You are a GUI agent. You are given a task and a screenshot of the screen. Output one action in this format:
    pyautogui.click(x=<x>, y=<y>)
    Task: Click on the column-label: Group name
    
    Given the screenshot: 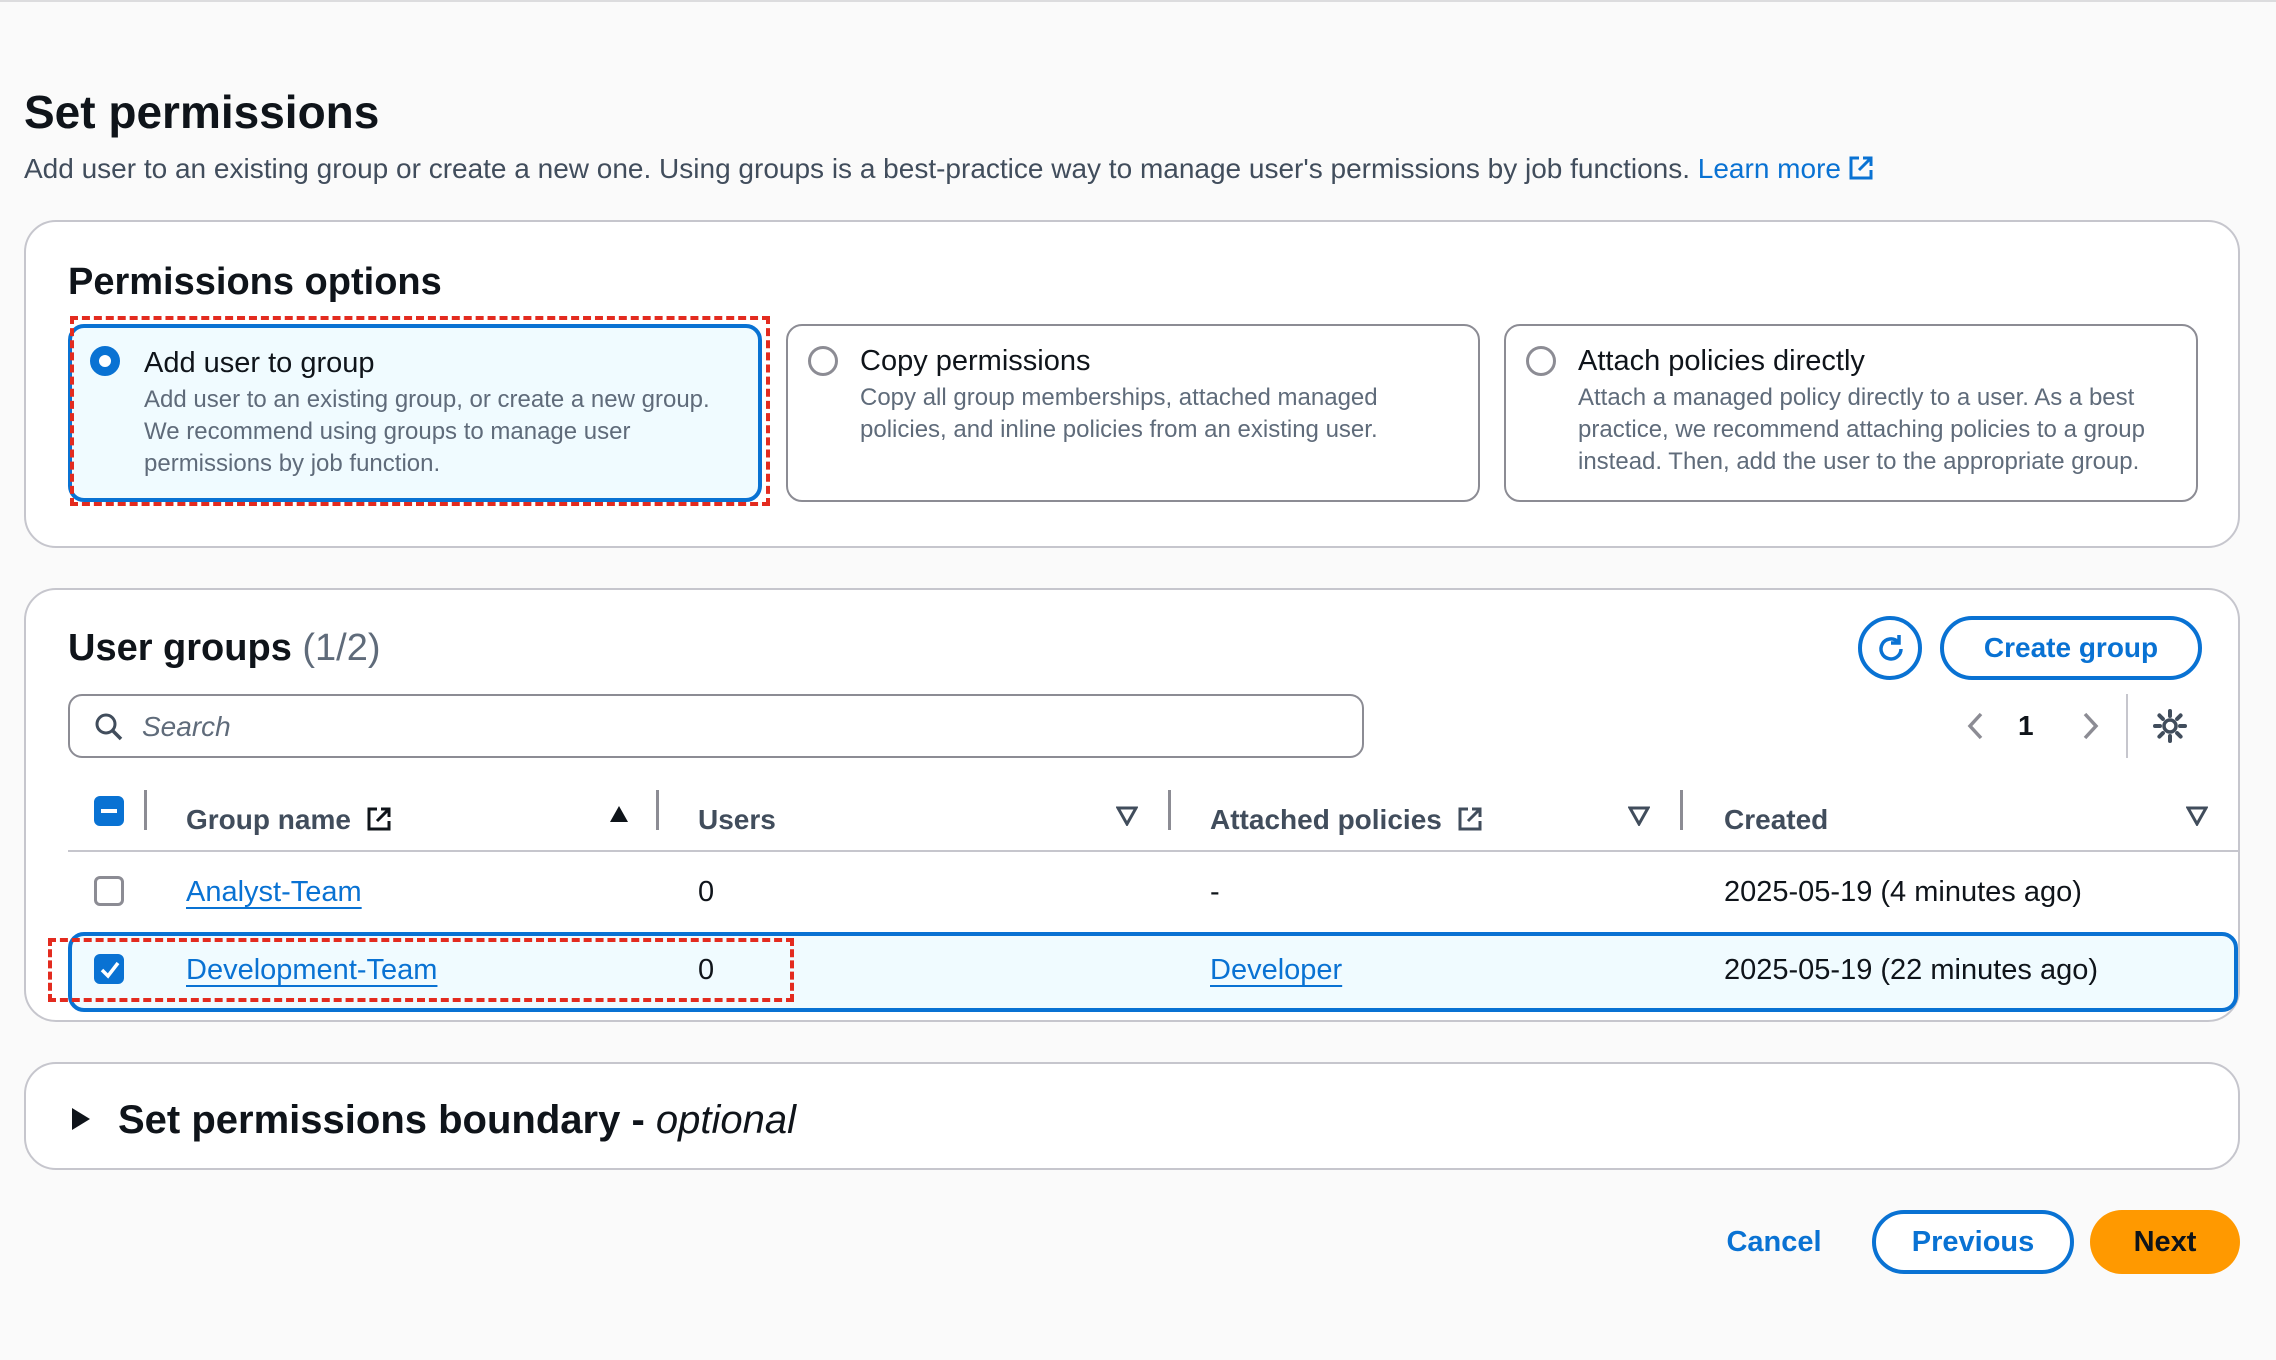 What is the action you would take?
    pyautogui.click(x=268, y=819)
    